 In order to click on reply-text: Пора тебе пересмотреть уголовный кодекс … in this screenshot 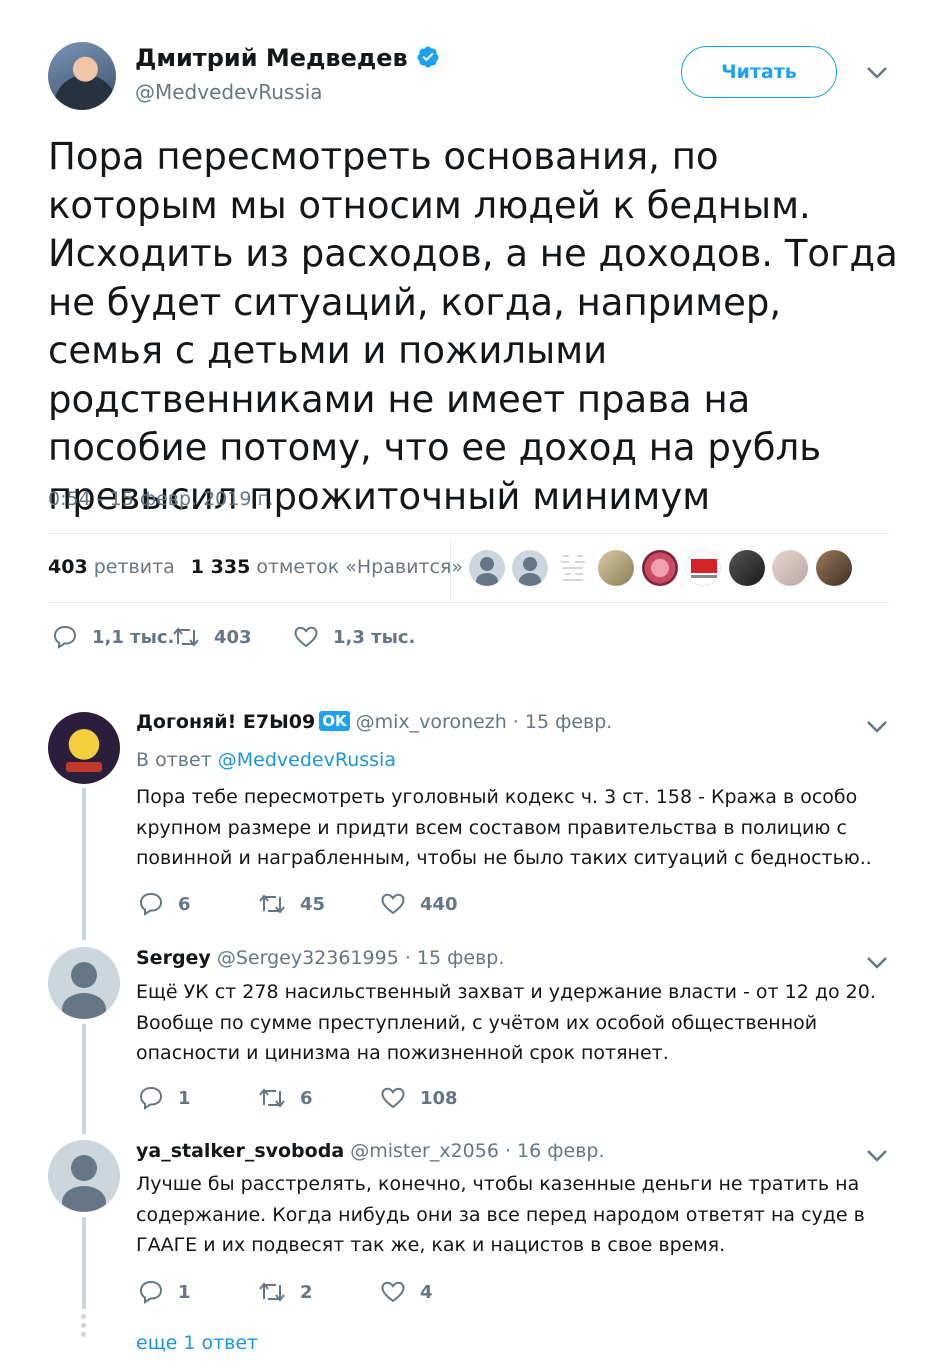, I will do `click(504, 827)`.